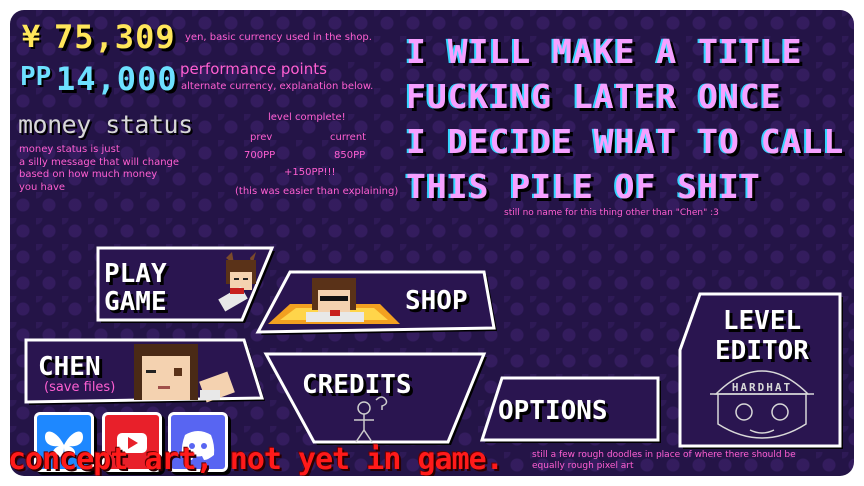 The height and width of the screenshot is (486, 864). Describe the element at coordinates (310, 172) in the screenshot. I see `pp-gain: +150PP!!!` at that location.